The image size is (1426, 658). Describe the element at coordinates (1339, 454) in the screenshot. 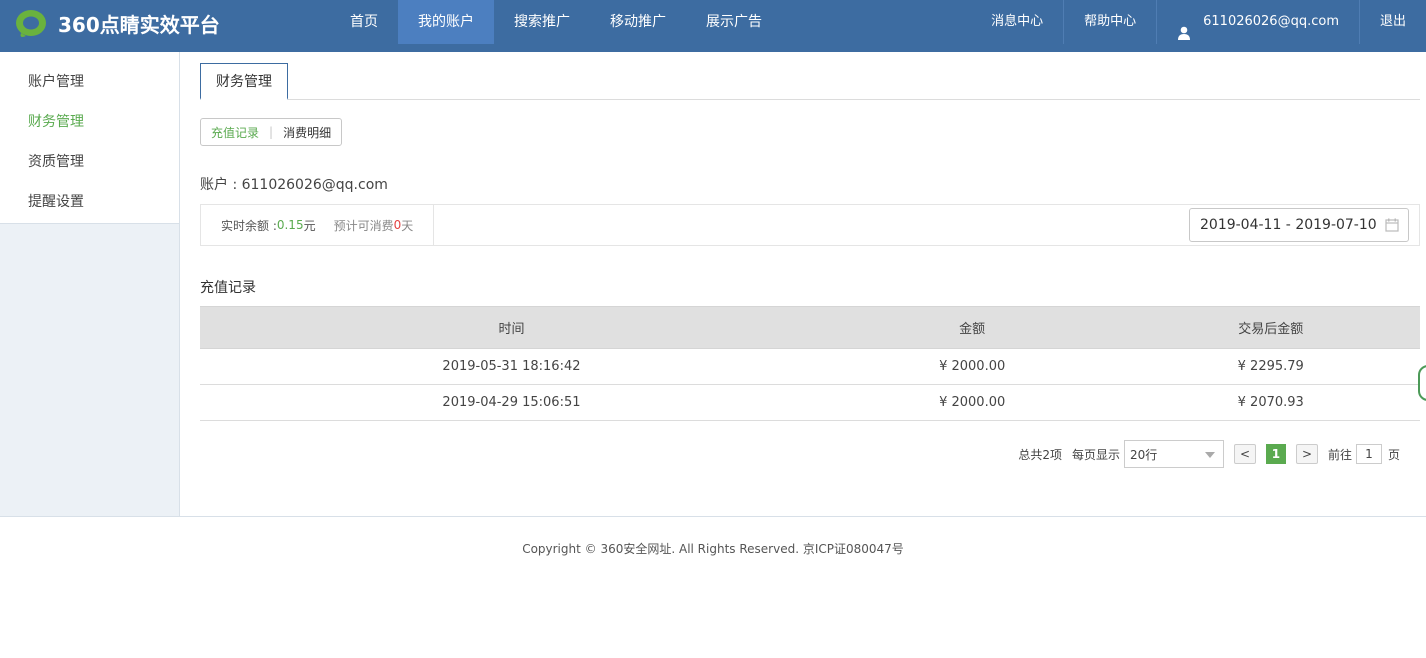

I see `goto-label: 前往` at that location.